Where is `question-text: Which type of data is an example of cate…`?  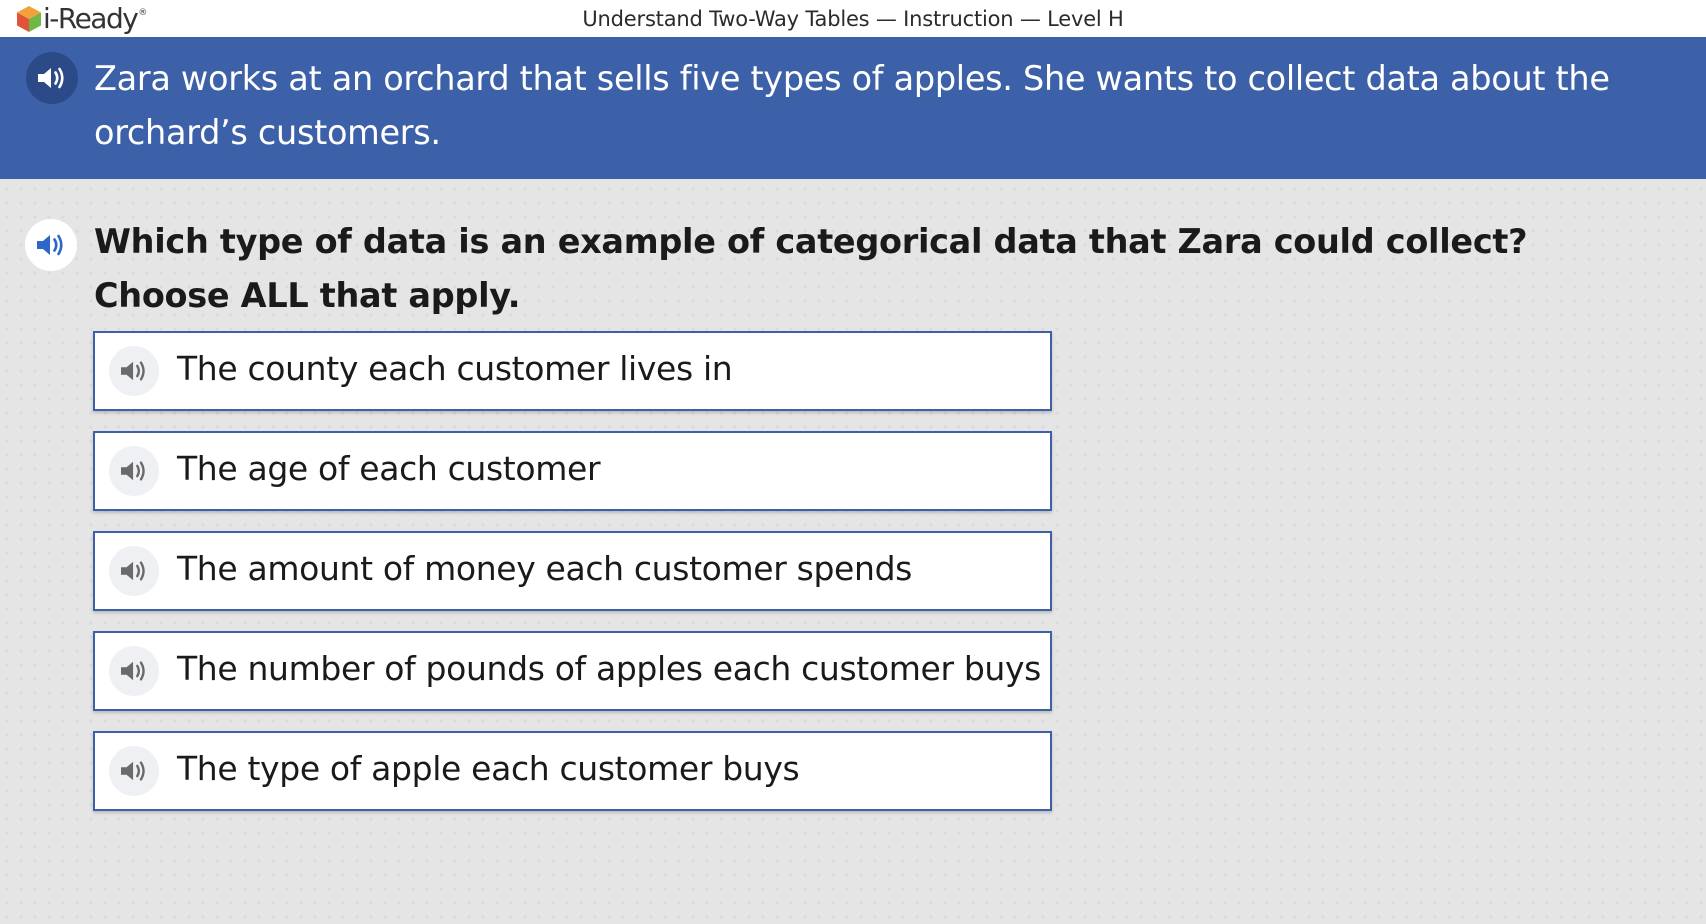 question-text: Which type of data is an example of cate… is located at coordinates (844, 269).